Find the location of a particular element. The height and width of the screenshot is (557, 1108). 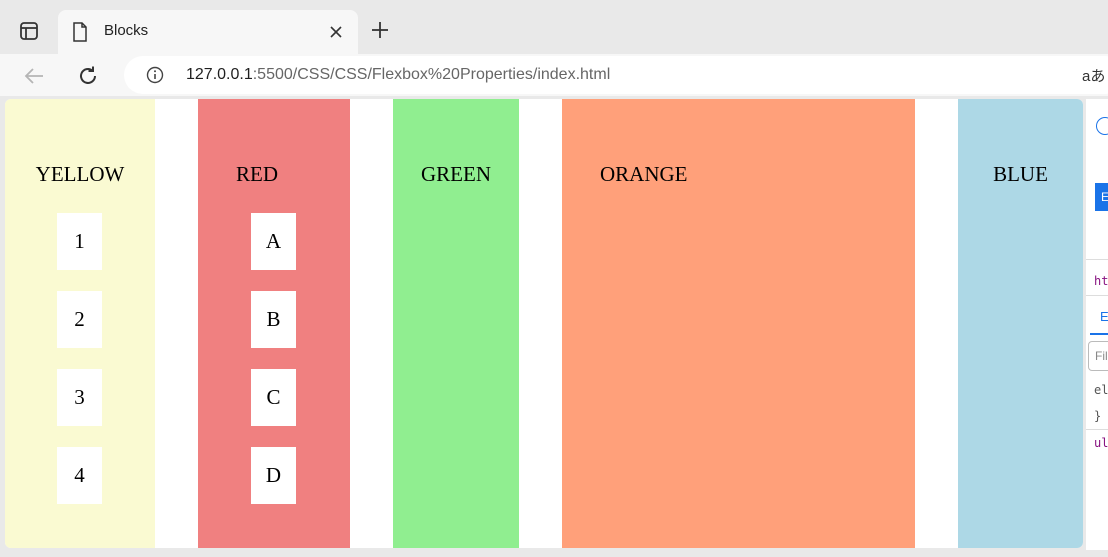

url-host: 127.0.0.1 is located at coordinates (219, 74).